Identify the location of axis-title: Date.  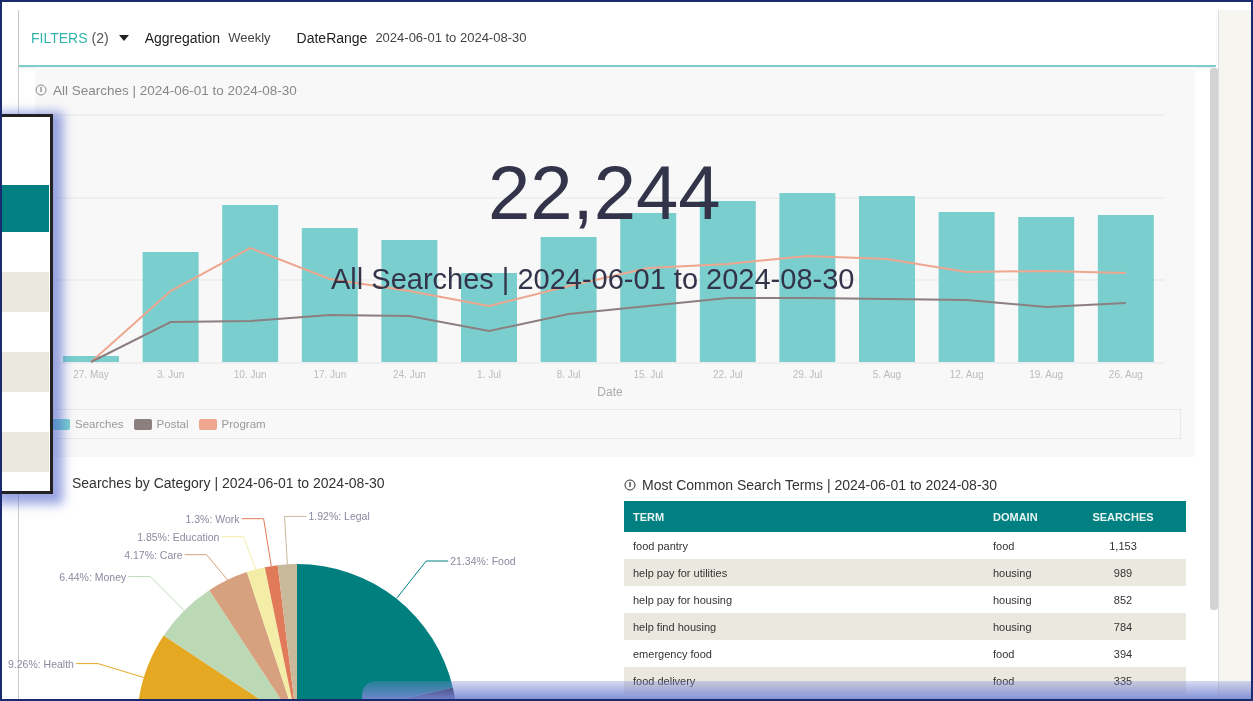
(610, 392).